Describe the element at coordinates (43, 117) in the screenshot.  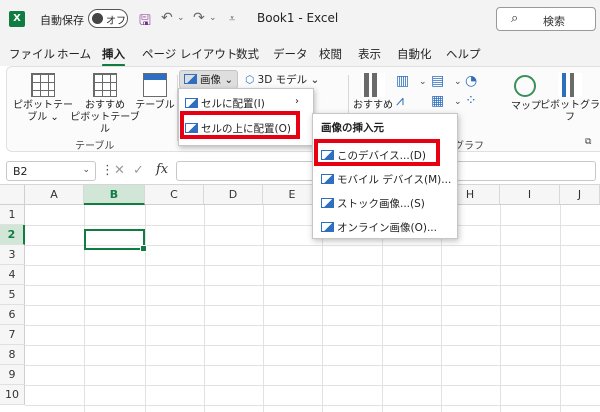
I see `pivot-table-label-2: ブル ⌄` at that location.